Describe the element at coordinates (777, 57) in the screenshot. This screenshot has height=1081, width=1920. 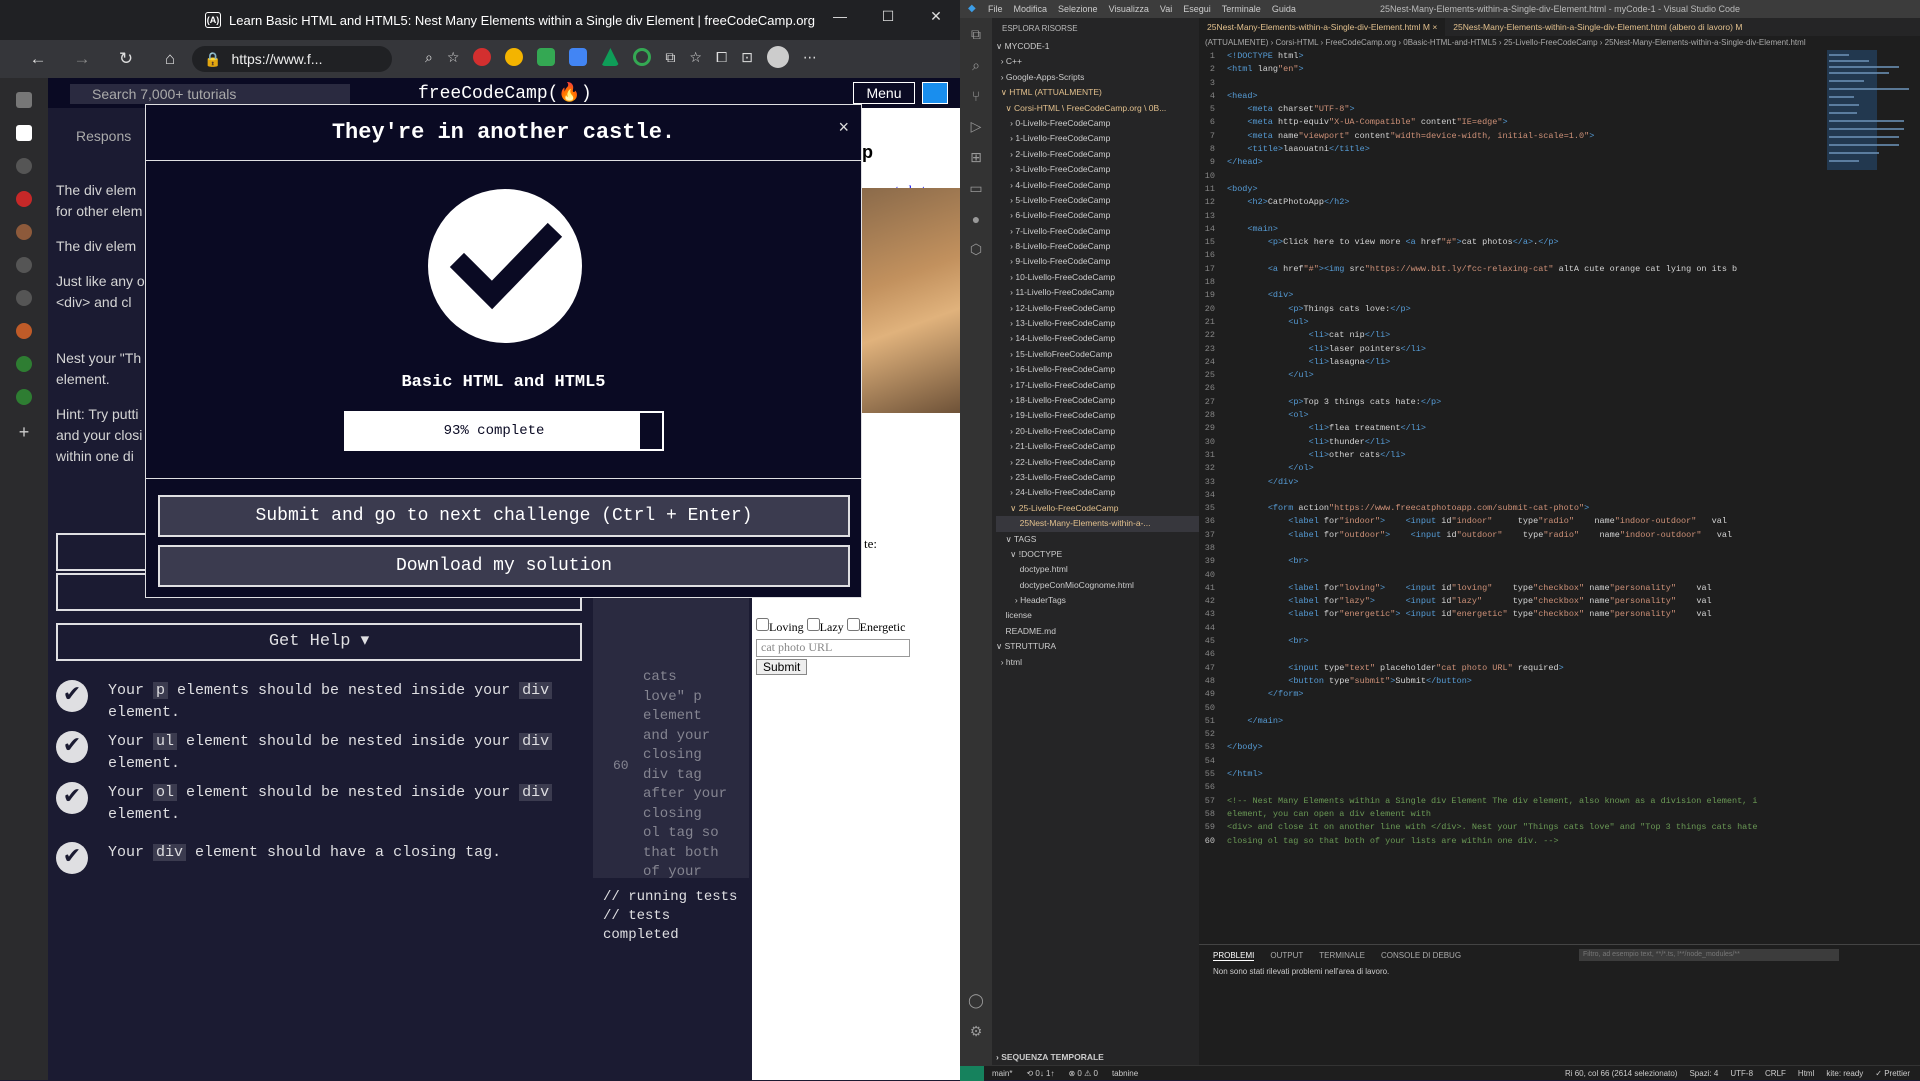
I see `profile-avatar` at that location.